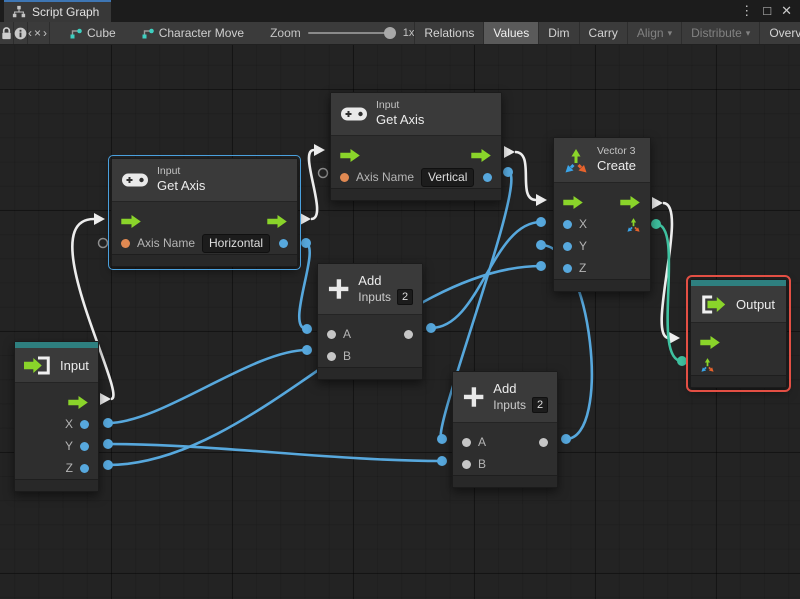 The height and width of the screenshot is (599, 800). What do you see at coordinates (567, 246) in the screenshot?
I see `input-port-y` at bounding box center [567, 246].